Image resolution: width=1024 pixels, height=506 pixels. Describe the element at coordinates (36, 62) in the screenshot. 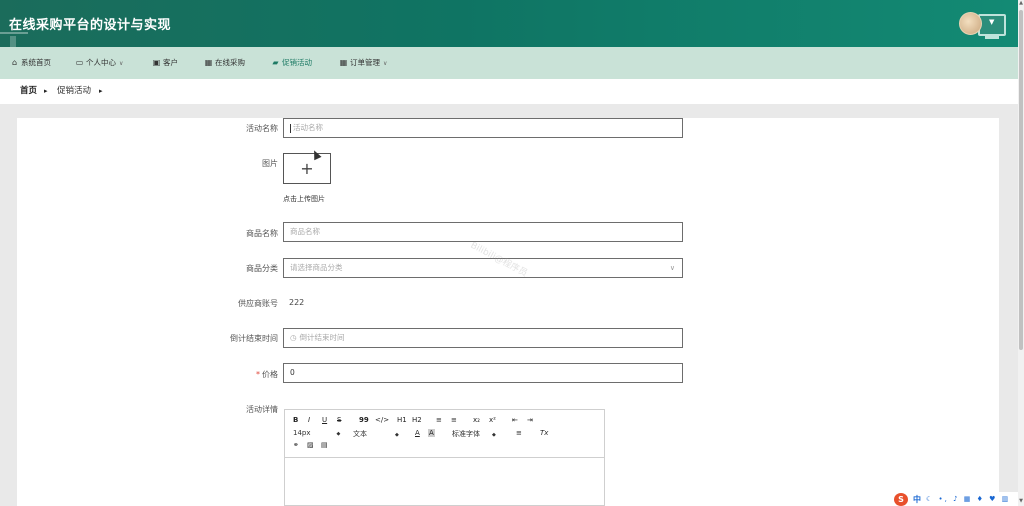

I see `nav-item-label: 系统首页` at that location.